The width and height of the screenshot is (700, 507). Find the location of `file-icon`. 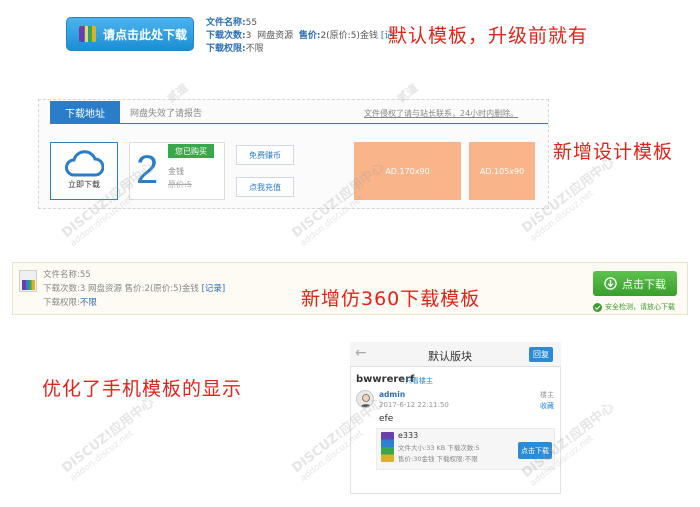

file-icon is located at coordinates (28, 281).